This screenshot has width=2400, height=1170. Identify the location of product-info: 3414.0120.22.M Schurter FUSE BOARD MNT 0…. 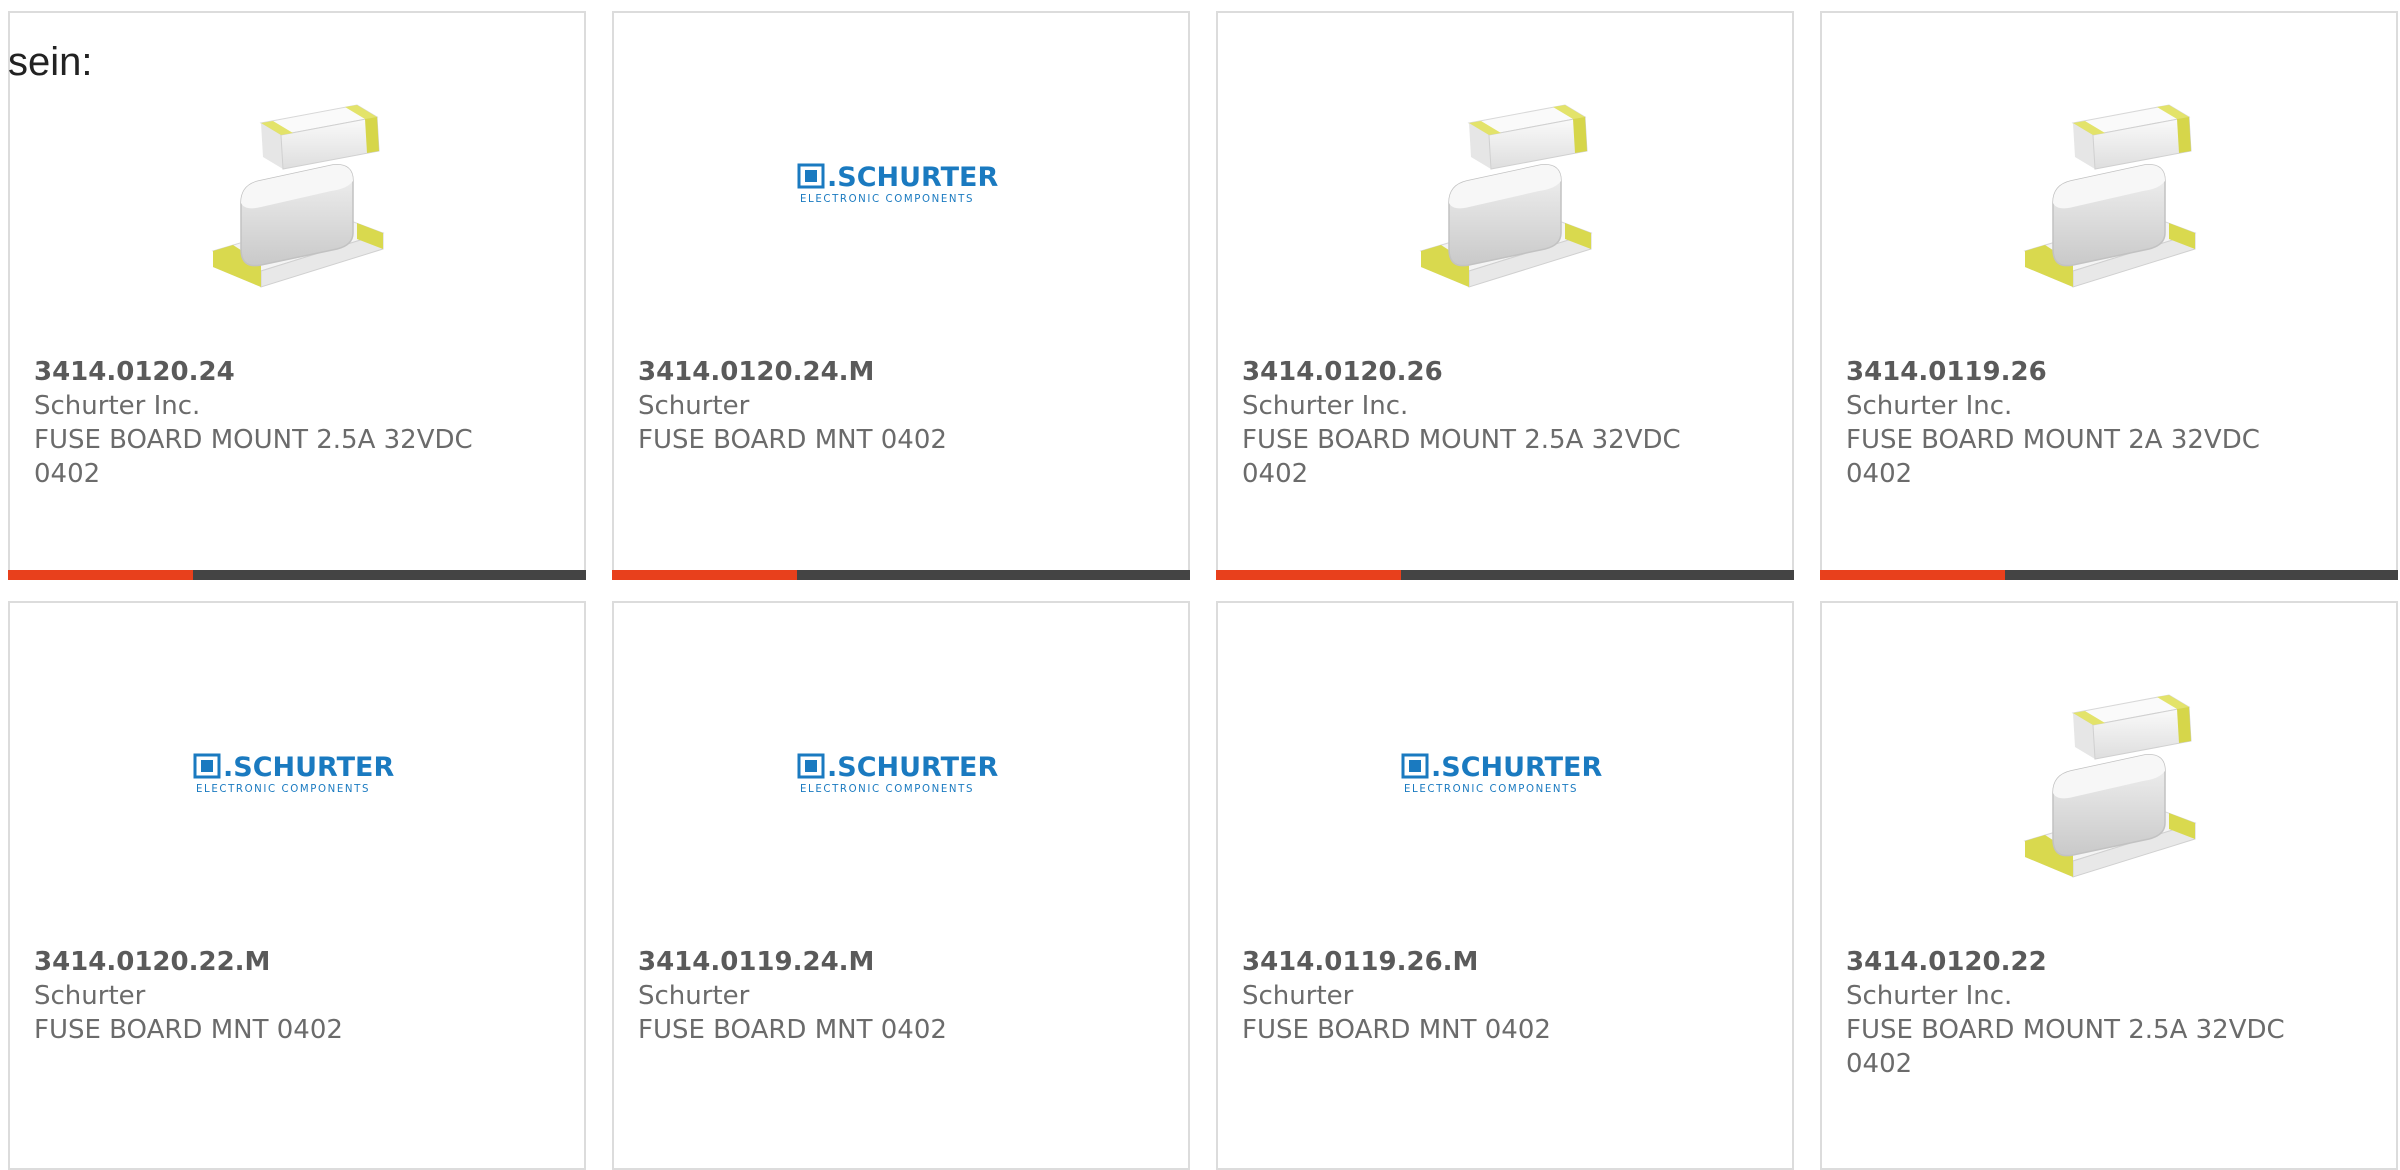
(264, 996).